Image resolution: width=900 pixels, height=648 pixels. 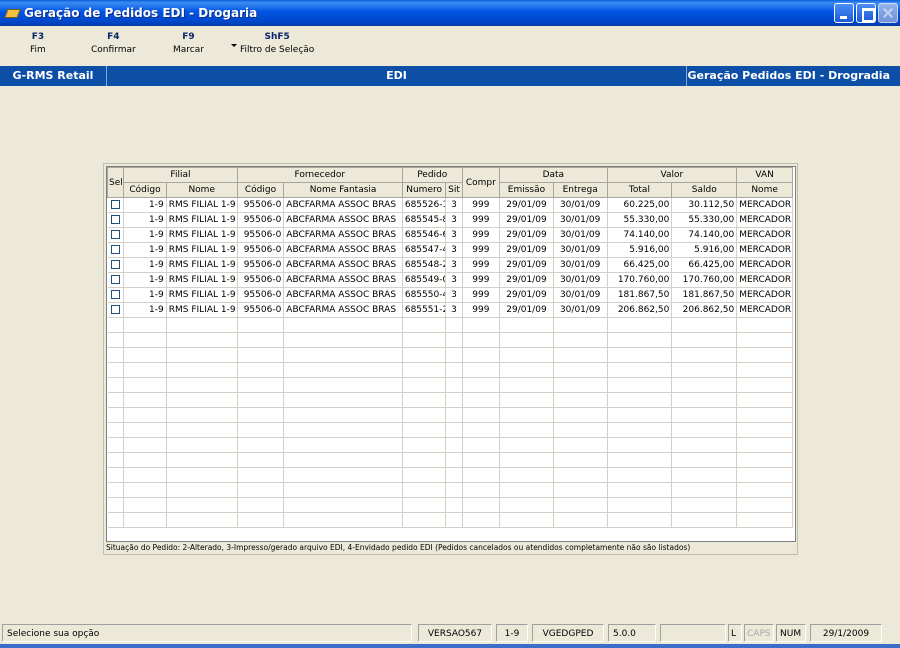 I want to click on confirmar-button: F4 Confirmar, so click(x=113, y=43).